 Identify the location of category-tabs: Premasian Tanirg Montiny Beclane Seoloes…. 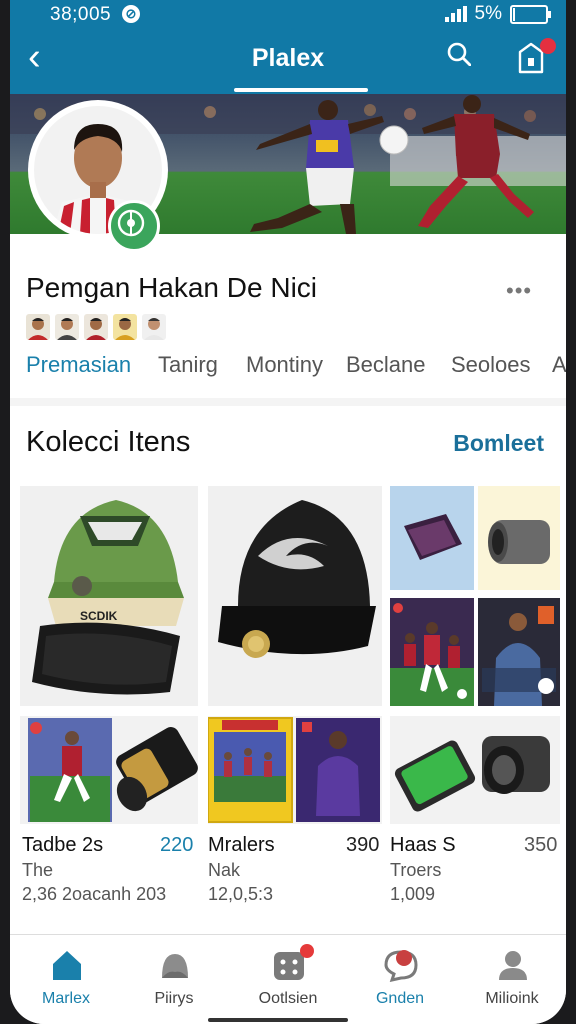
(288, 375).